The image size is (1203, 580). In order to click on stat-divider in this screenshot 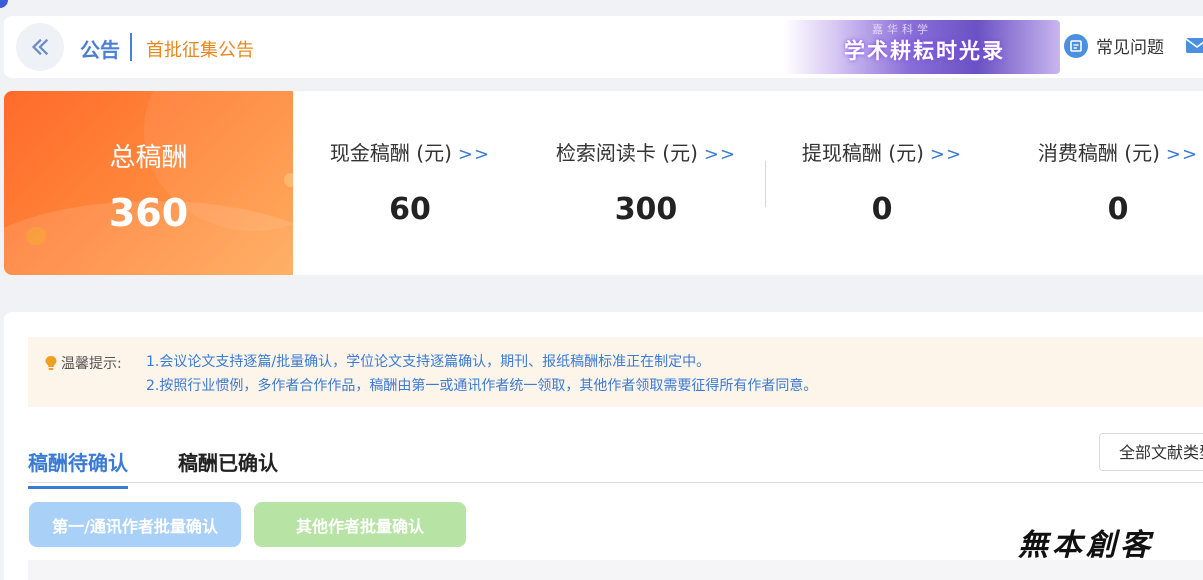, I will do `click(765, 184)`.